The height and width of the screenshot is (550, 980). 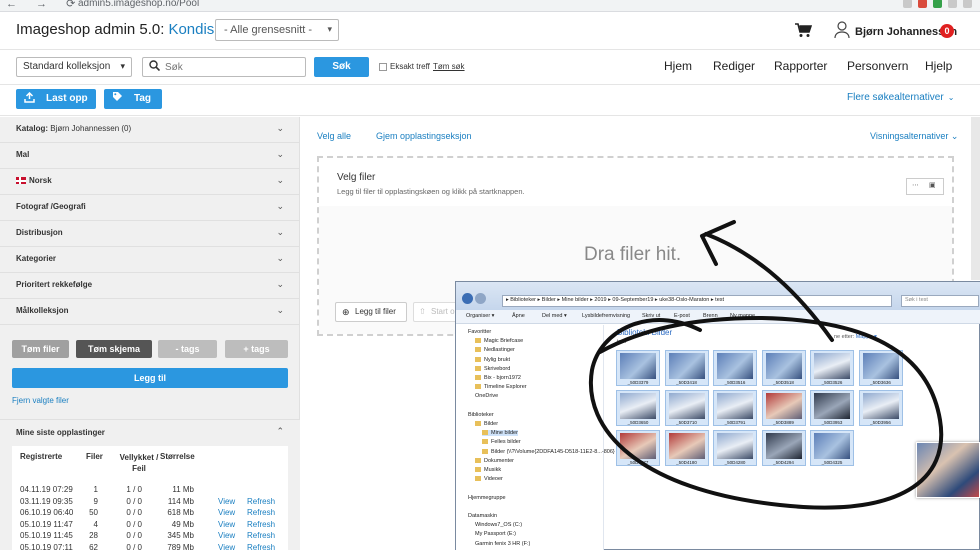 I want to click on add-files-button: ⊕ Legg til filer, so click(x=371, y=312).